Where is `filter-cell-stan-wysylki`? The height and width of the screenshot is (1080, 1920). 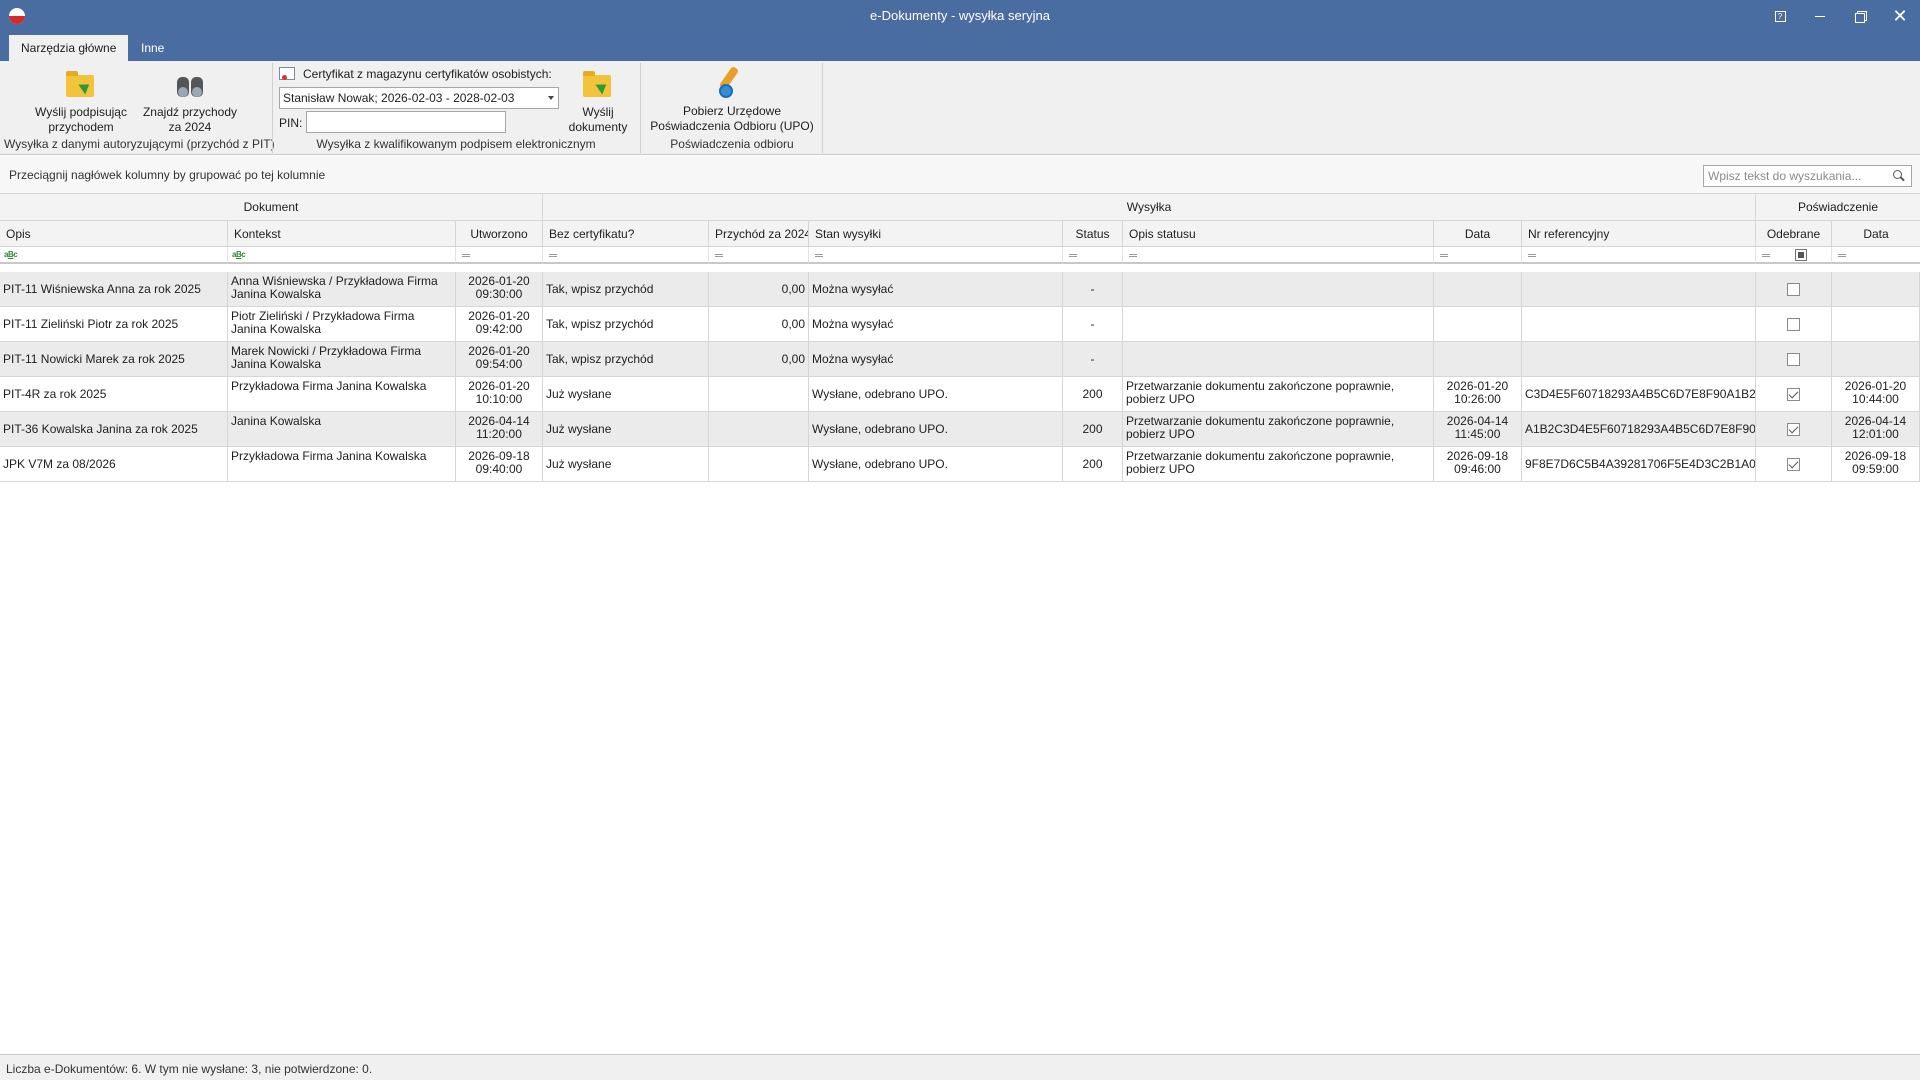
filter-cell-stan-wysylki is located at coordinates (936, 255).